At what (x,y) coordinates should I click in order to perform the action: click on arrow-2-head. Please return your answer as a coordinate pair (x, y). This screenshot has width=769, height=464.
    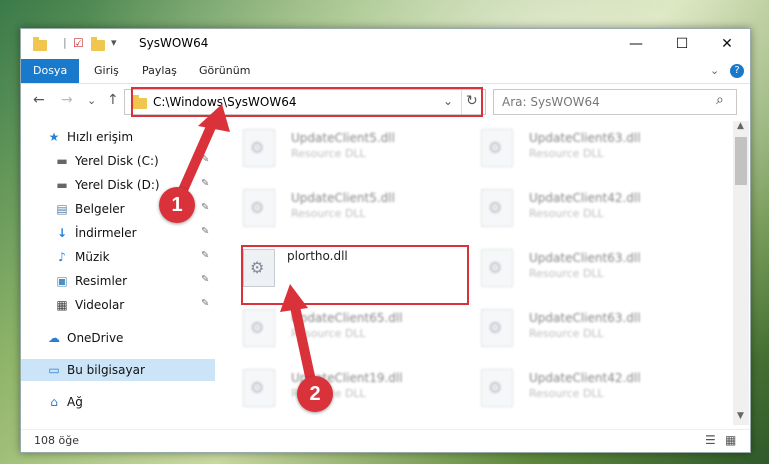
    Looking at the image, I should click on (294, 298).